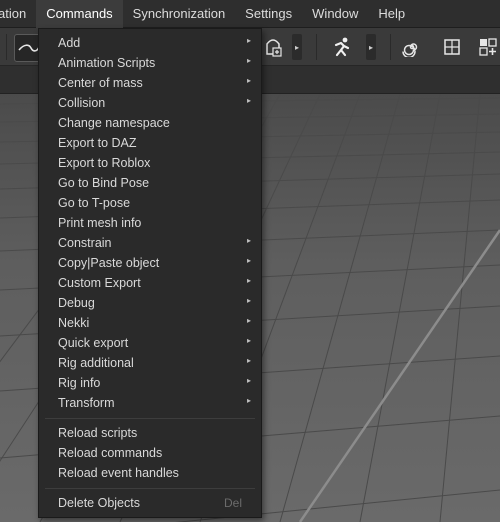 This screenshot has width=500, height=522. I want to click on menu-item-go-to-t-pose: Go to T-pose, so click(150, 203).